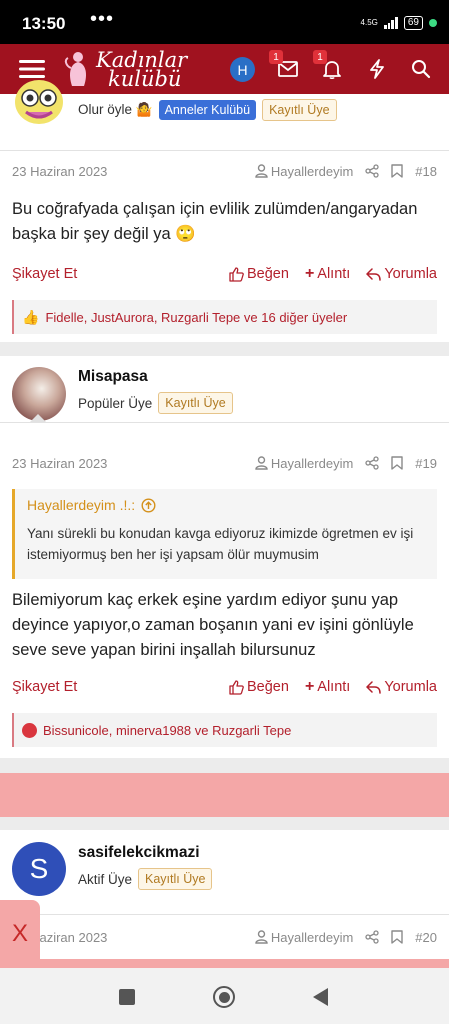 The width and height of the screenshot is (449, 1024). Describe the element at coordinates (39, 869) in the screenshot. I see `author-avatar: S` at that location.